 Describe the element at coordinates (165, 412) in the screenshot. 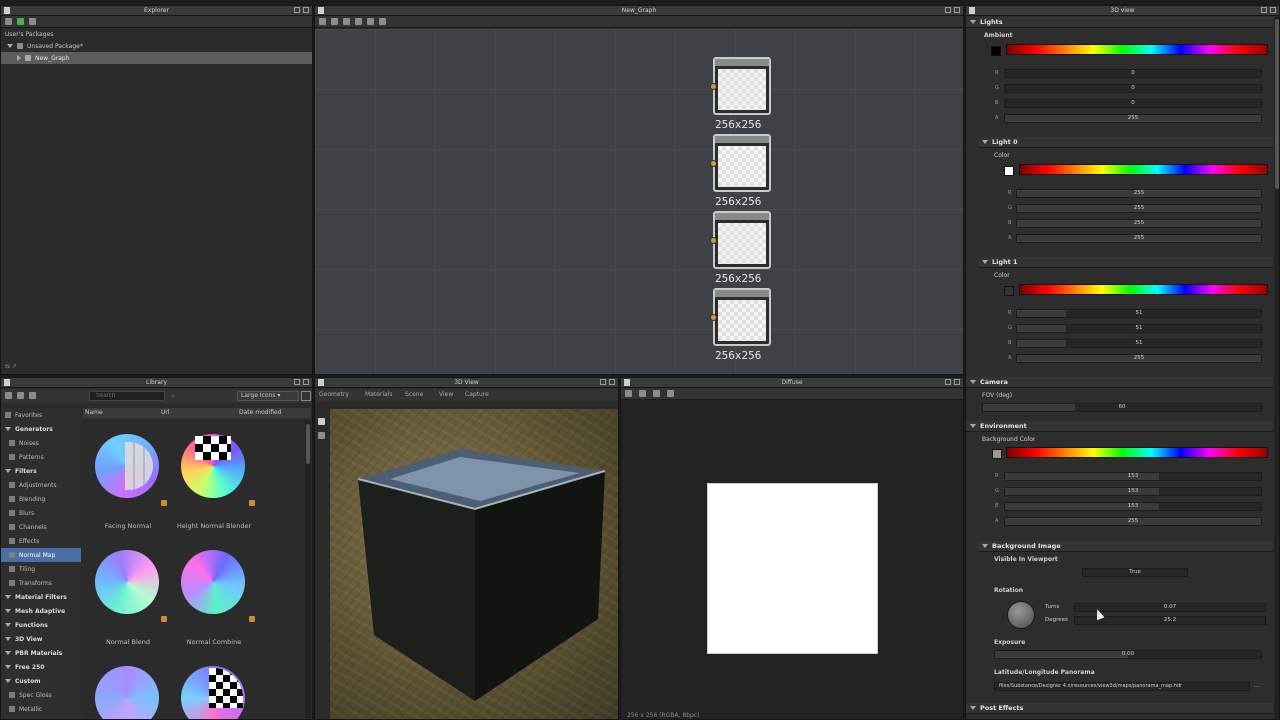

I see `column-url: Url` at that location.